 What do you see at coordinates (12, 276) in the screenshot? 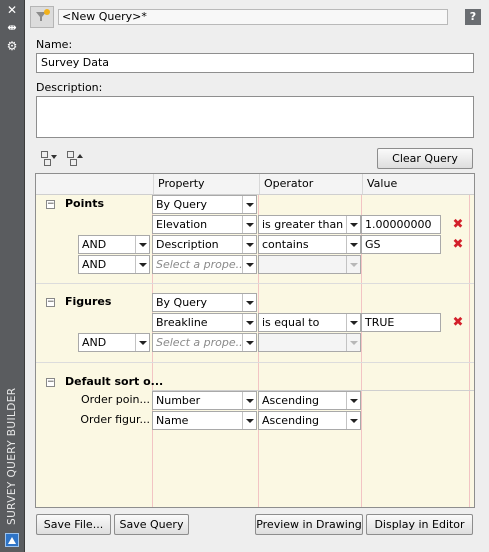
I see `palette-rail: ✕ ⇹ ⚙ SURVEY QUERY BUILDER` at bounding box center [12, 276].